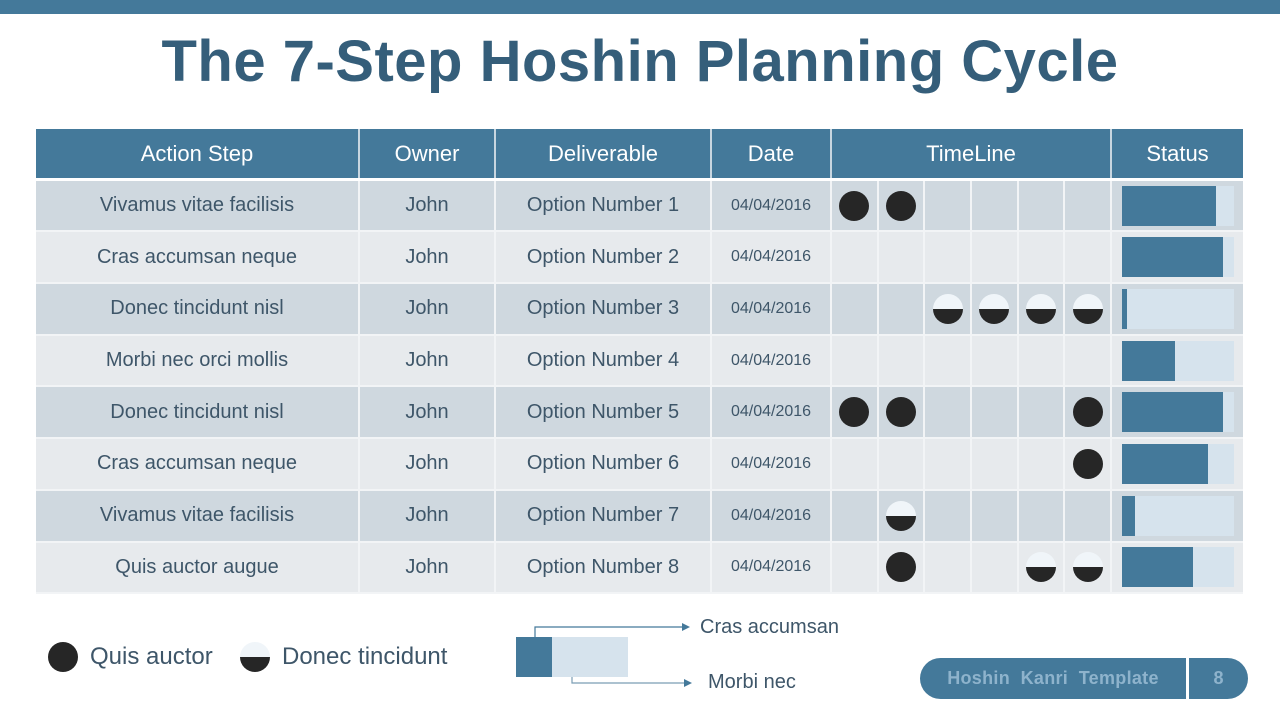 The width and height of the screenshot is (1280, 720). What do you see at coordinates (198, 153) in the screenshot?
I see `header-action-step: Action Step` at bounding box center [198, 153].